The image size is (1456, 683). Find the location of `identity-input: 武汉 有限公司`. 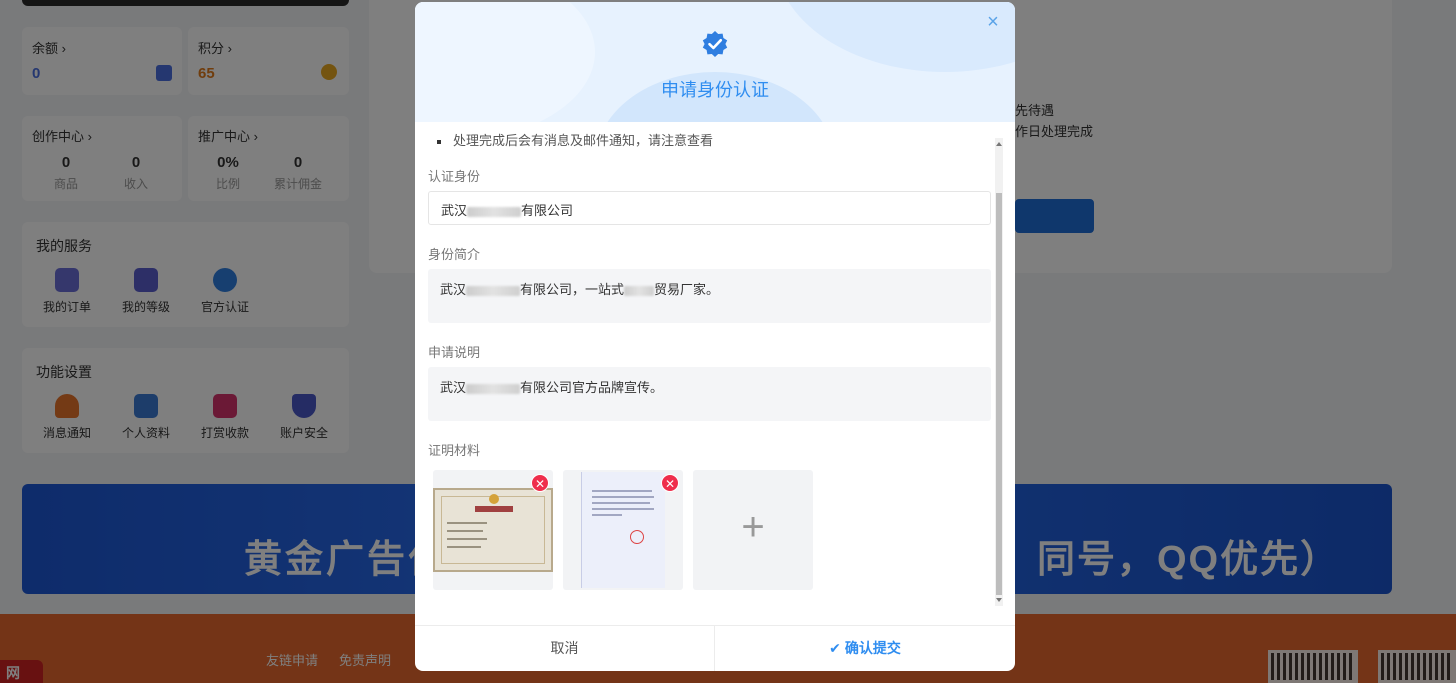

identity-input: 武汉 有限公司 is located at coordinates (709, 208).